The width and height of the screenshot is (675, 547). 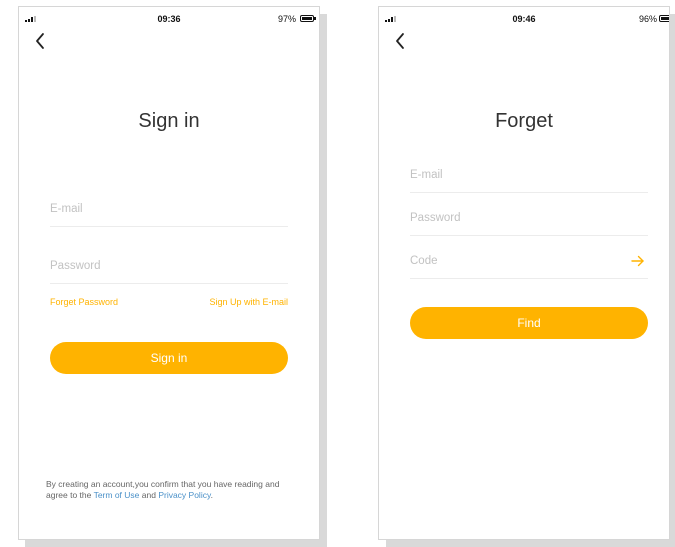 I want to click on terms-and: and, so click(x=149, y=495).